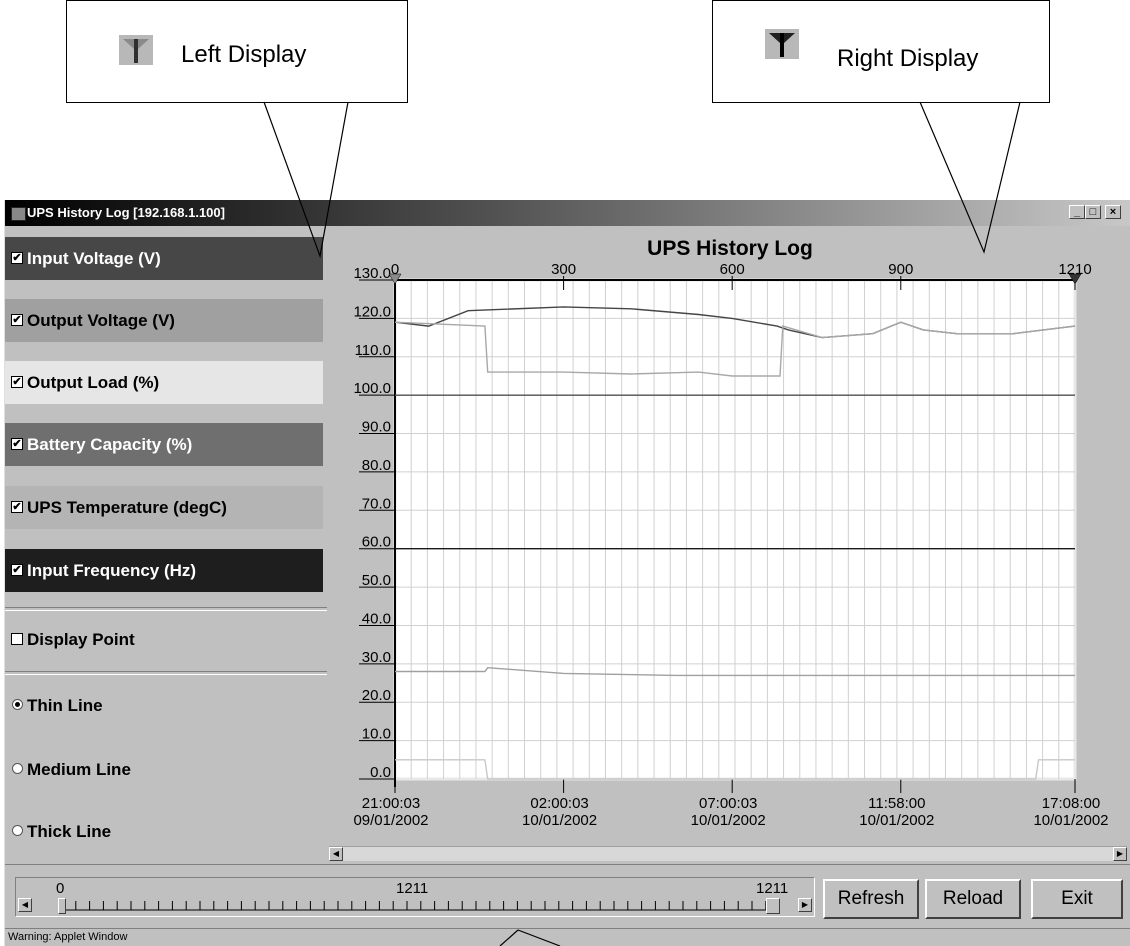  I want to click on input-frequency-checkbox: ✔, so click(17, 570).